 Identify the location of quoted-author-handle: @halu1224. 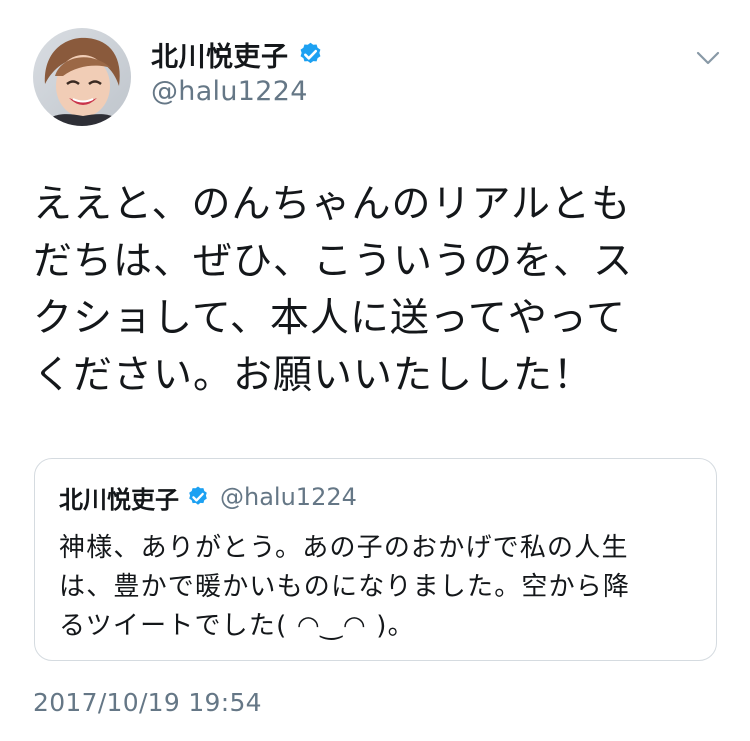
(288, 497).